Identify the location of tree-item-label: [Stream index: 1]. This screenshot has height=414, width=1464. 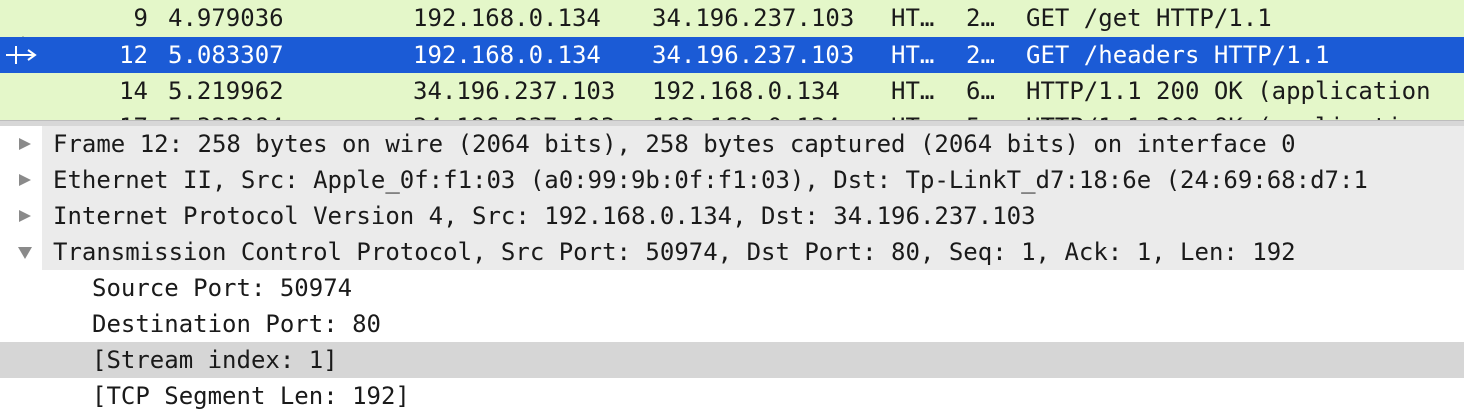
(215, 360).